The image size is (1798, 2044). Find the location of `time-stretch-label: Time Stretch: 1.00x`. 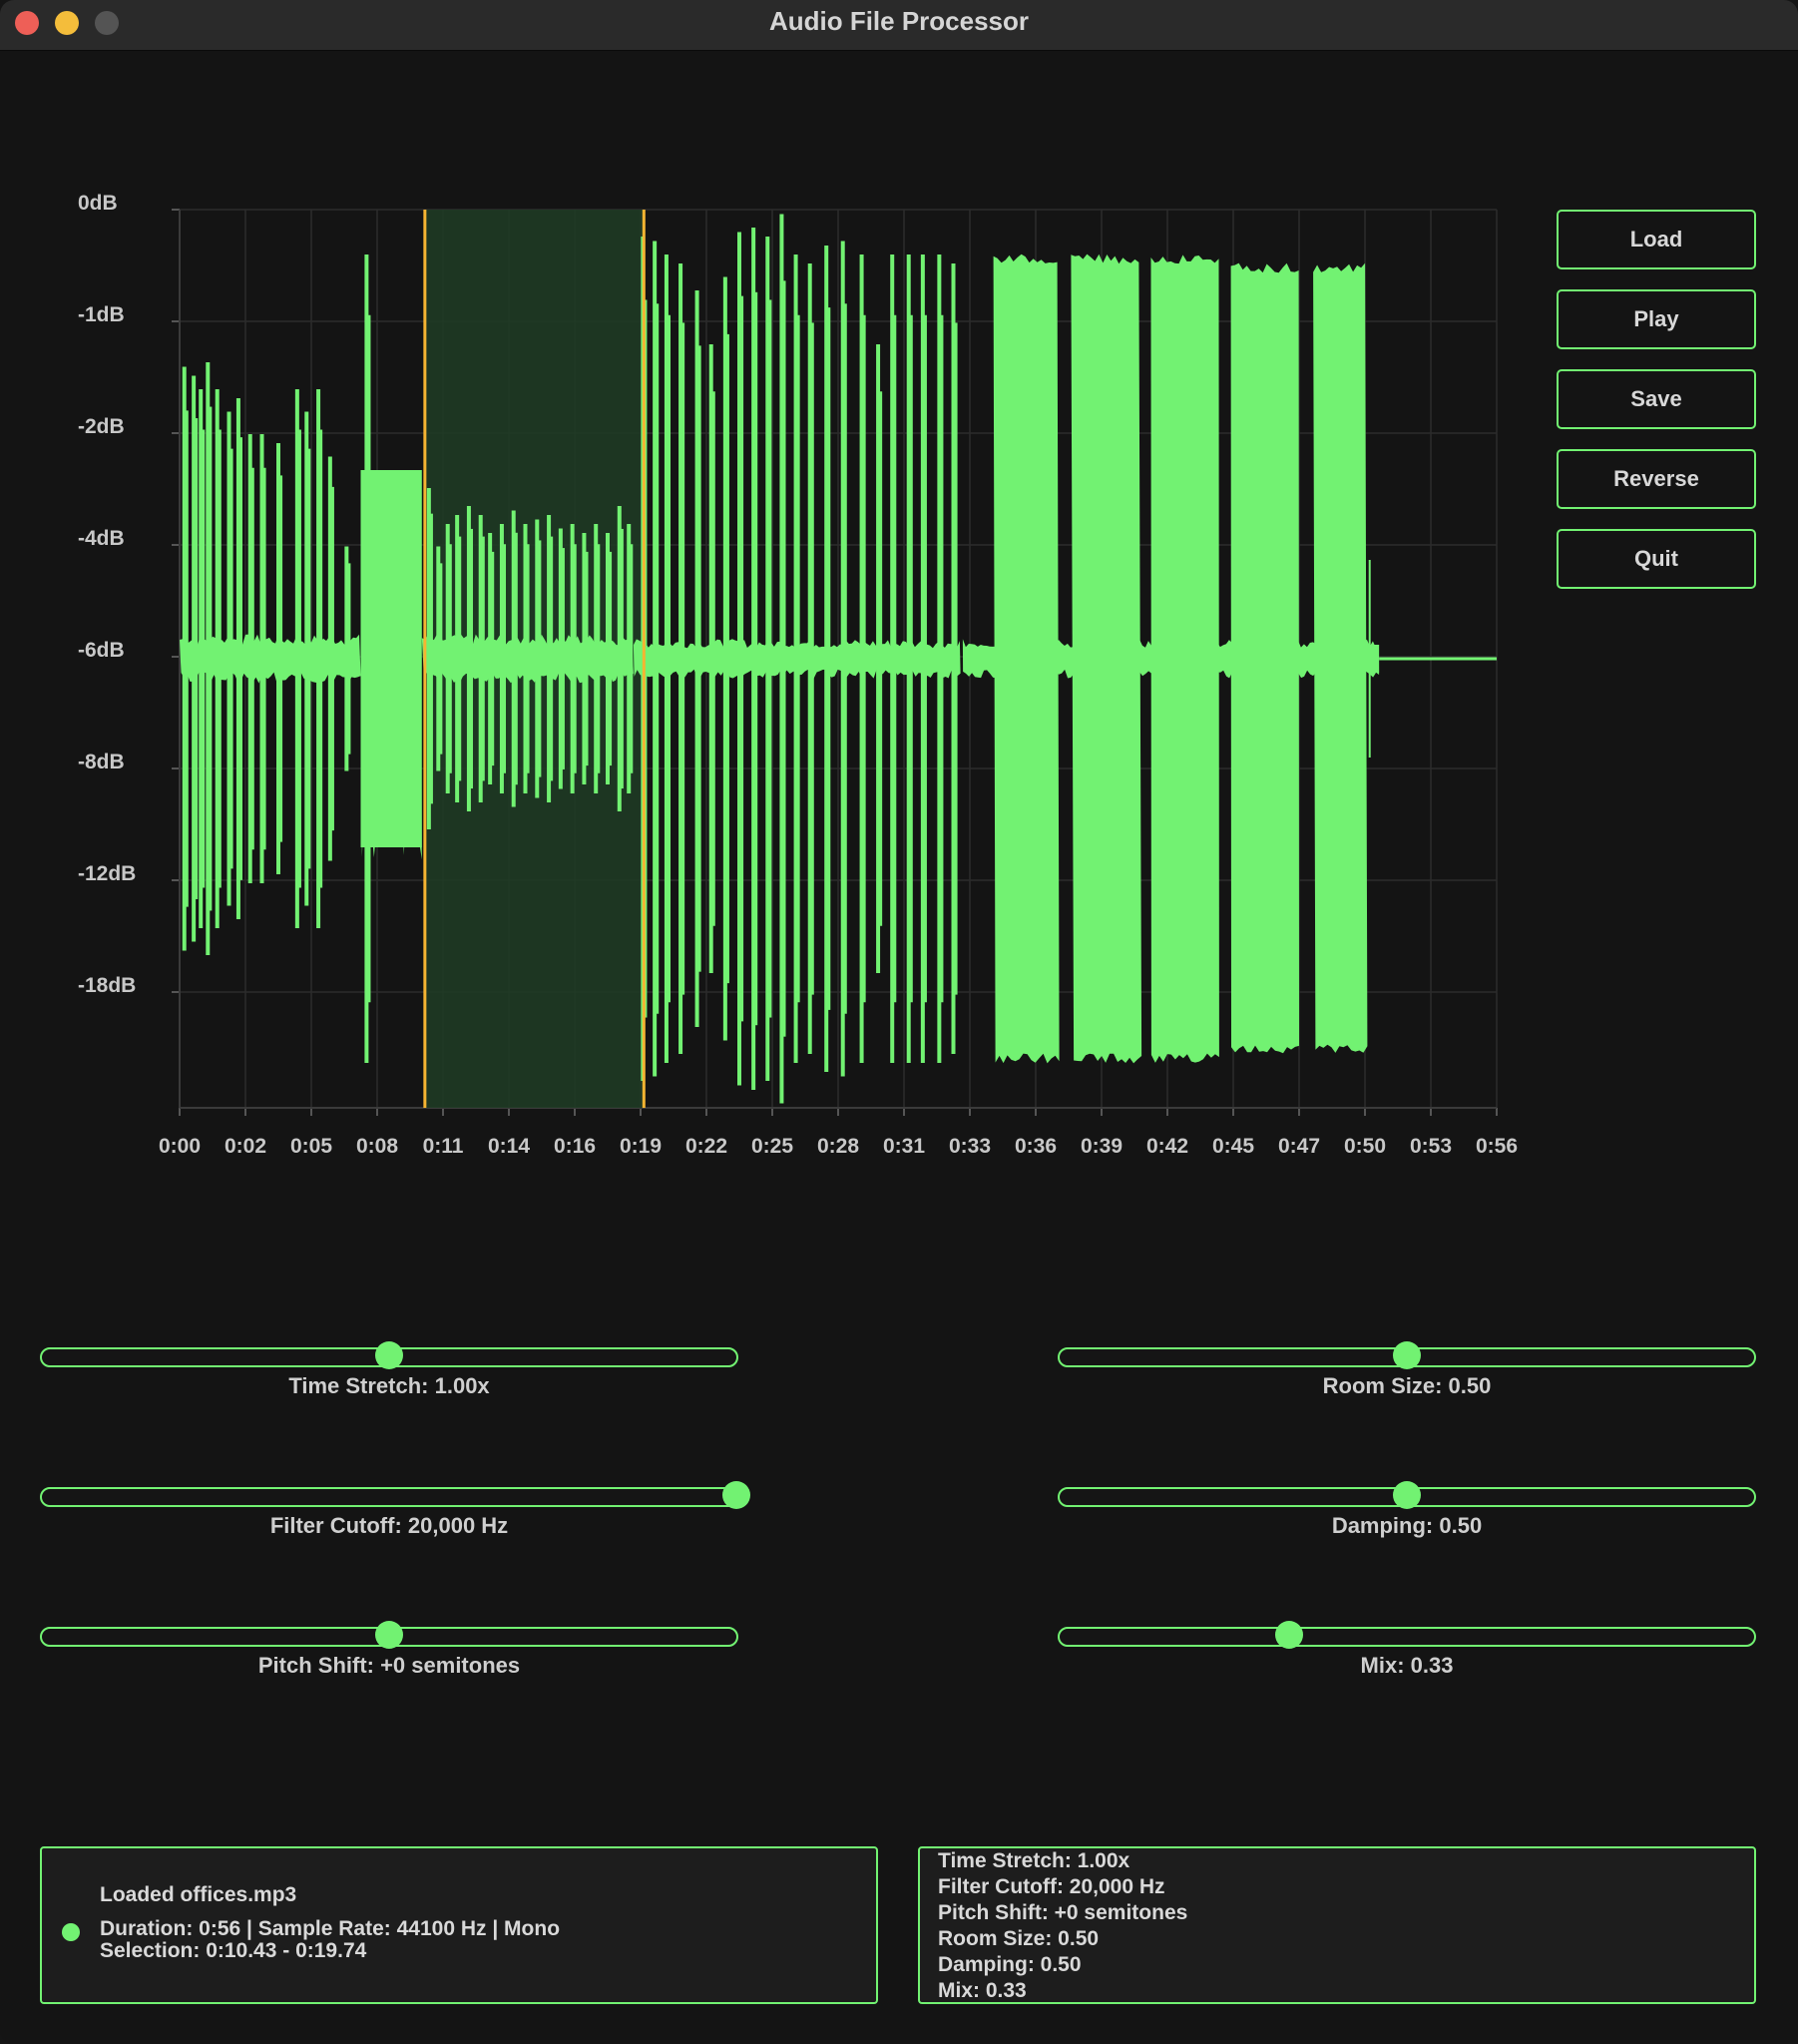

time-stretch-label: Time Stretch: 1.00x is located at coordinates (389, 1385).